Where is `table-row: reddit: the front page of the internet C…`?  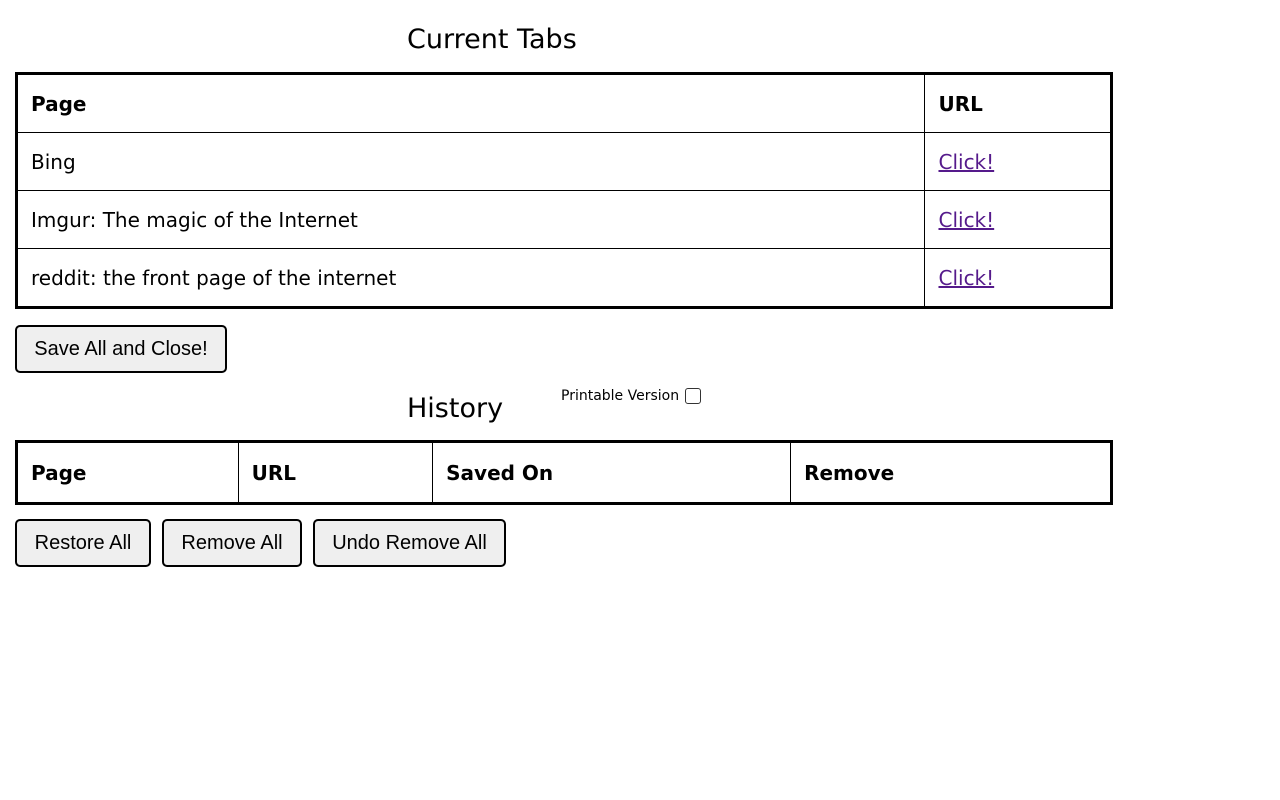 table-row: reddit: the front page of the internet C… is located at coordinates (563, 278).